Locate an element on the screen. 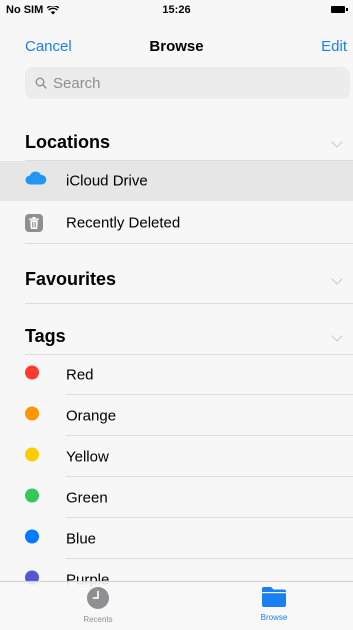  page-title: Browse is located at coordinates (176, 46).